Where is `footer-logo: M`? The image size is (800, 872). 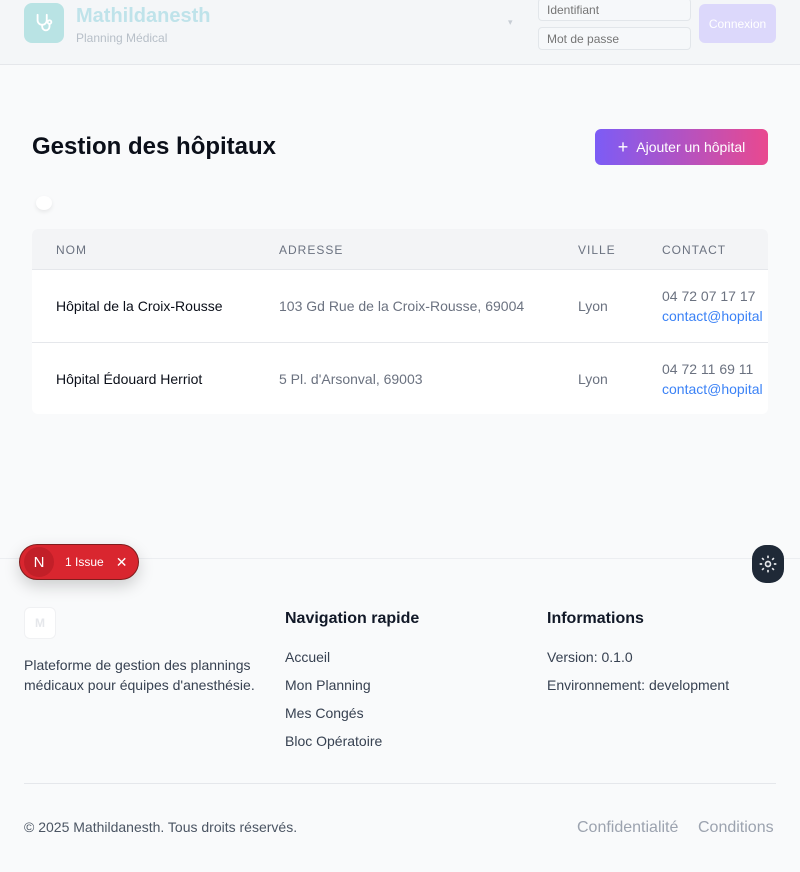 footer-logo: M is located at coordinates (40, 623).